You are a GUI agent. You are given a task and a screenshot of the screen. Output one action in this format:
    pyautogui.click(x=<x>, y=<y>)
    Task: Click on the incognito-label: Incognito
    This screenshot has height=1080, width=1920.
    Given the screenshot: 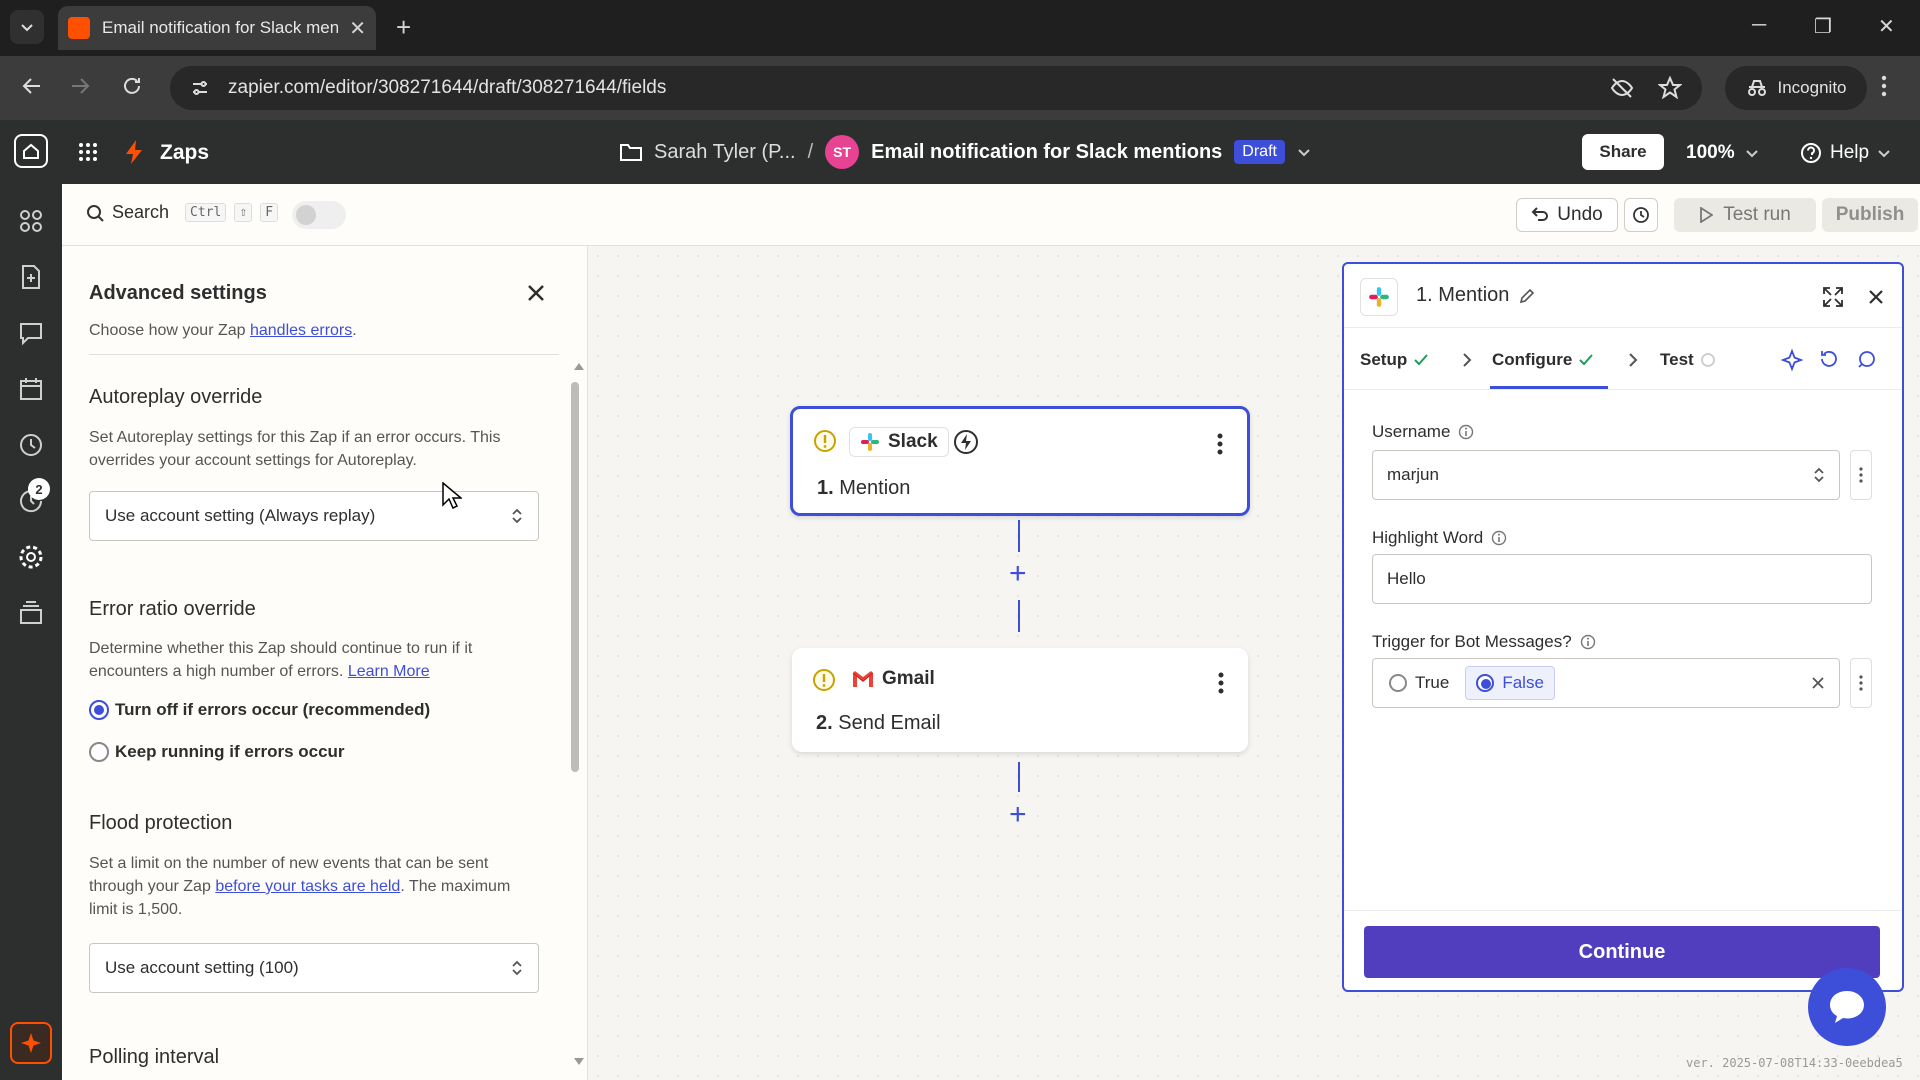 What is the action you would take?
    pyautogui.click(x=1812, y=87)
    